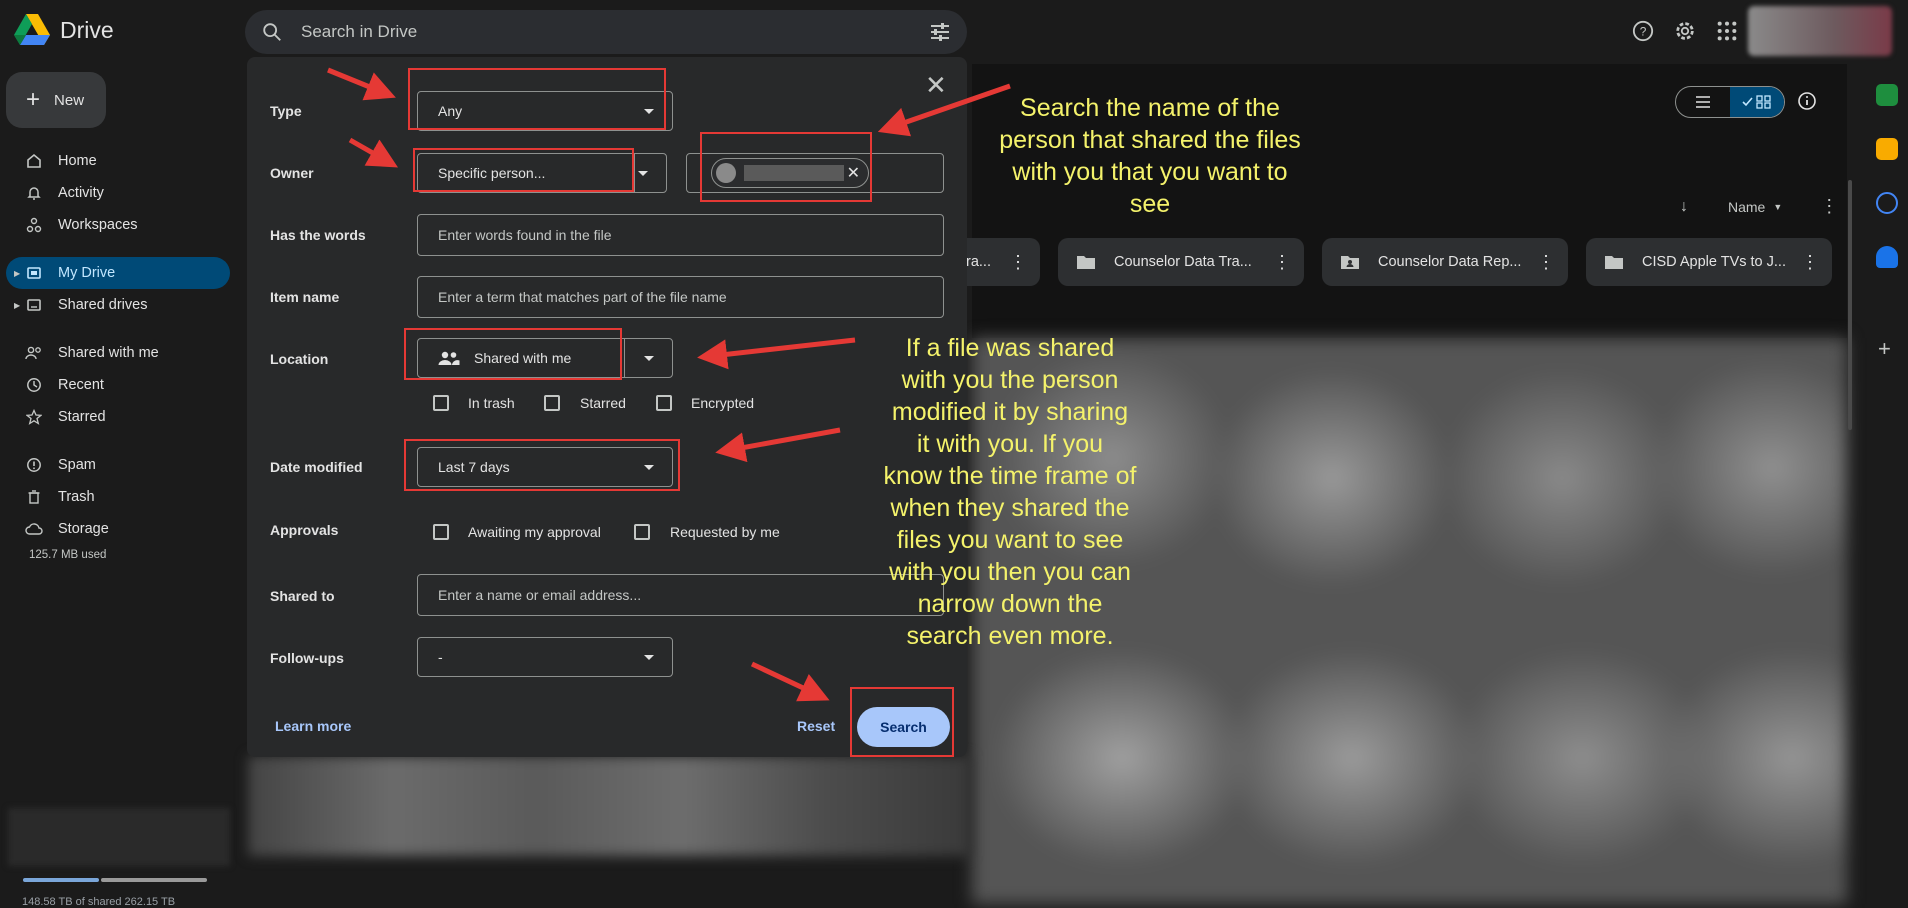 The image size is (1908, 908). I want to click on note-line: with you the person, so click(1010, 380).